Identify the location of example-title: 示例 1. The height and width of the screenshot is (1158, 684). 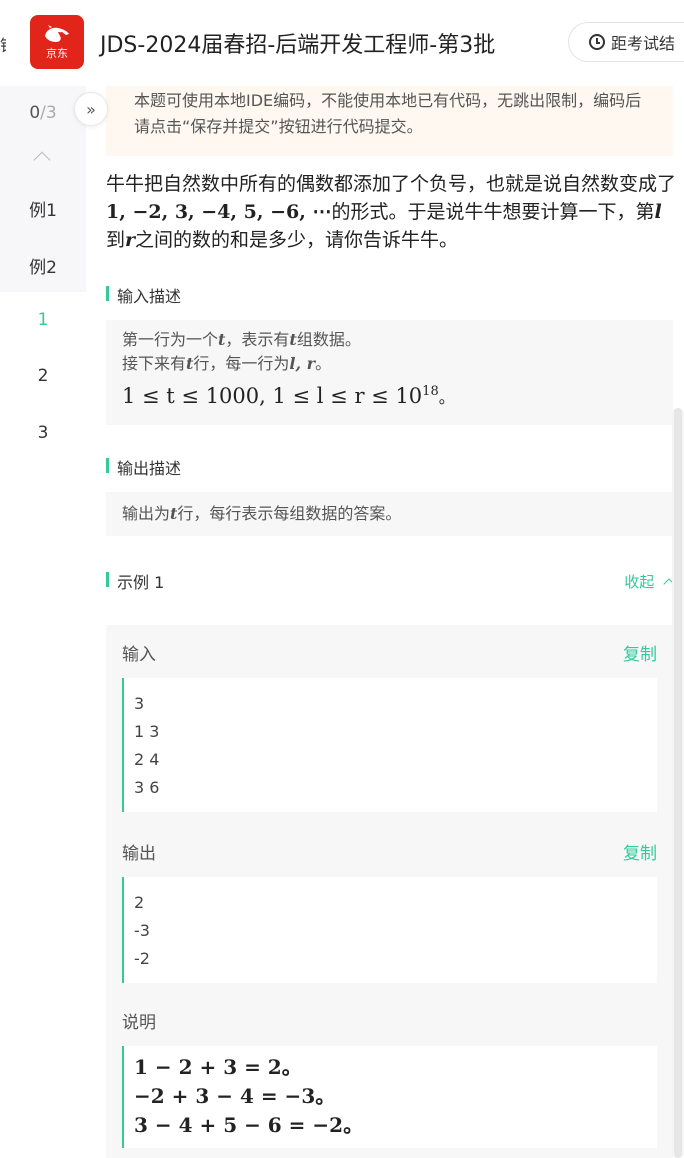
(135, 581).